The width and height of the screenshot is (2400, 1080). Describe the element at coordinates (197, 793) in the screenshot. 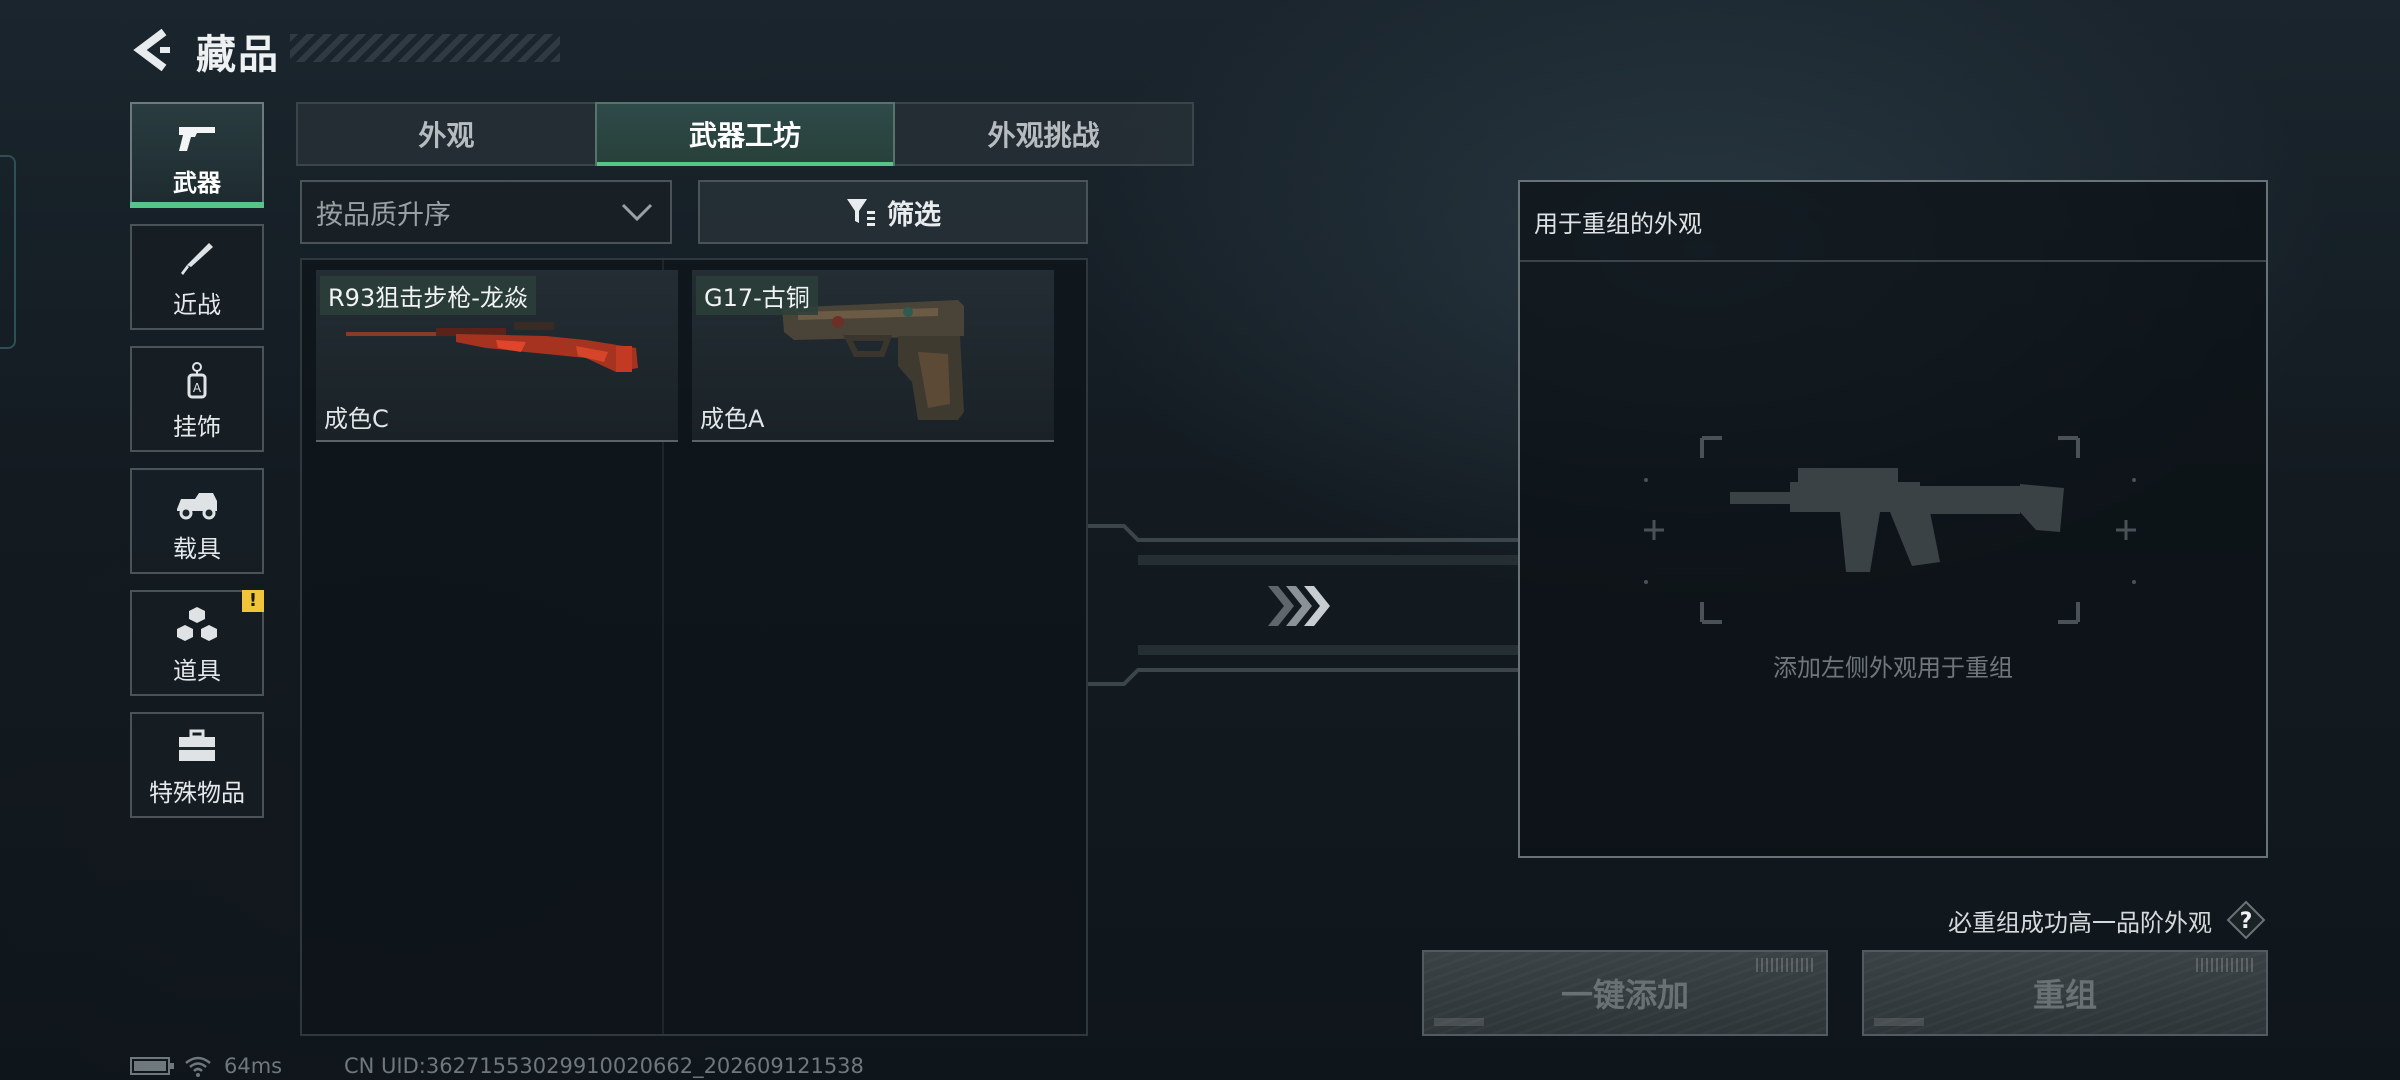

I see `sidebar-item-label: 特殊物品` at that location.